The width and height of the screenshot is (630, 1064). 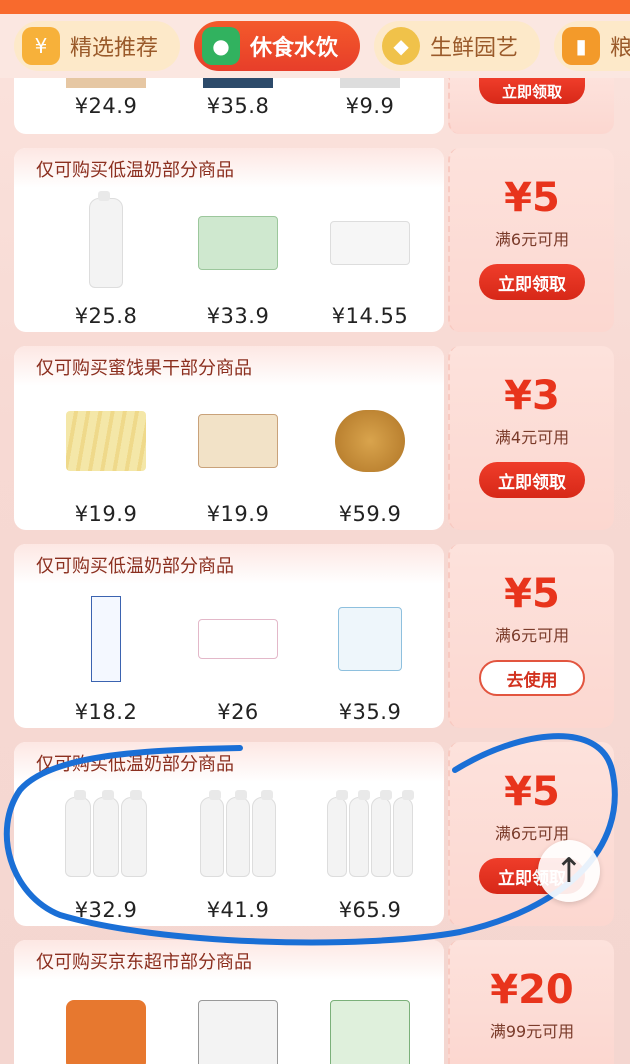 I want to click on tab-snacks-drinks: ● 休食水饮, so click(x=277, y=46).